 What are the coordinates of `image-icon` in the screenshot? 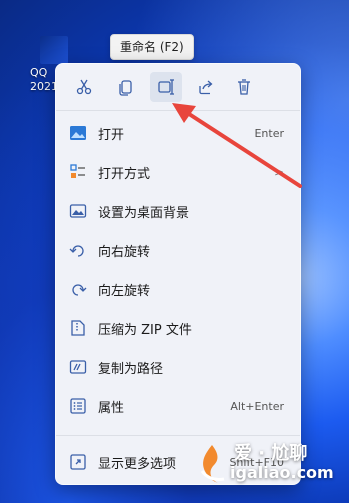 It's located at (78, 133).